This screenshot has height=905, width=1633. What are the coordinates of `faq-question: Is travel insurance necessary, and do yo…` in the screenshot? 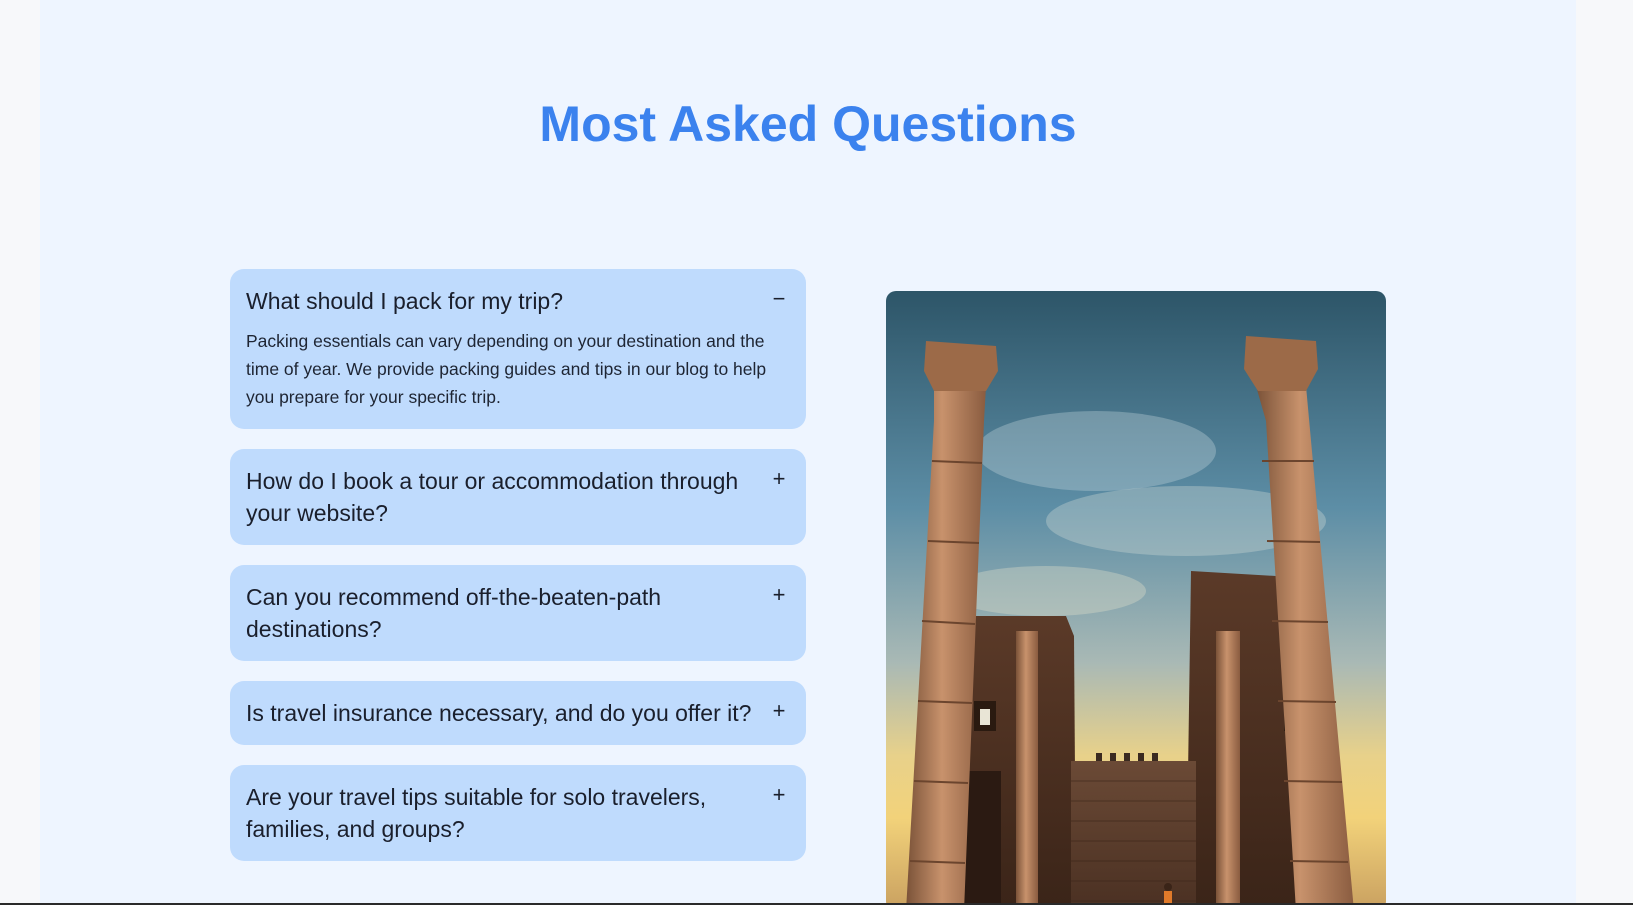 It's located at (499, 713).